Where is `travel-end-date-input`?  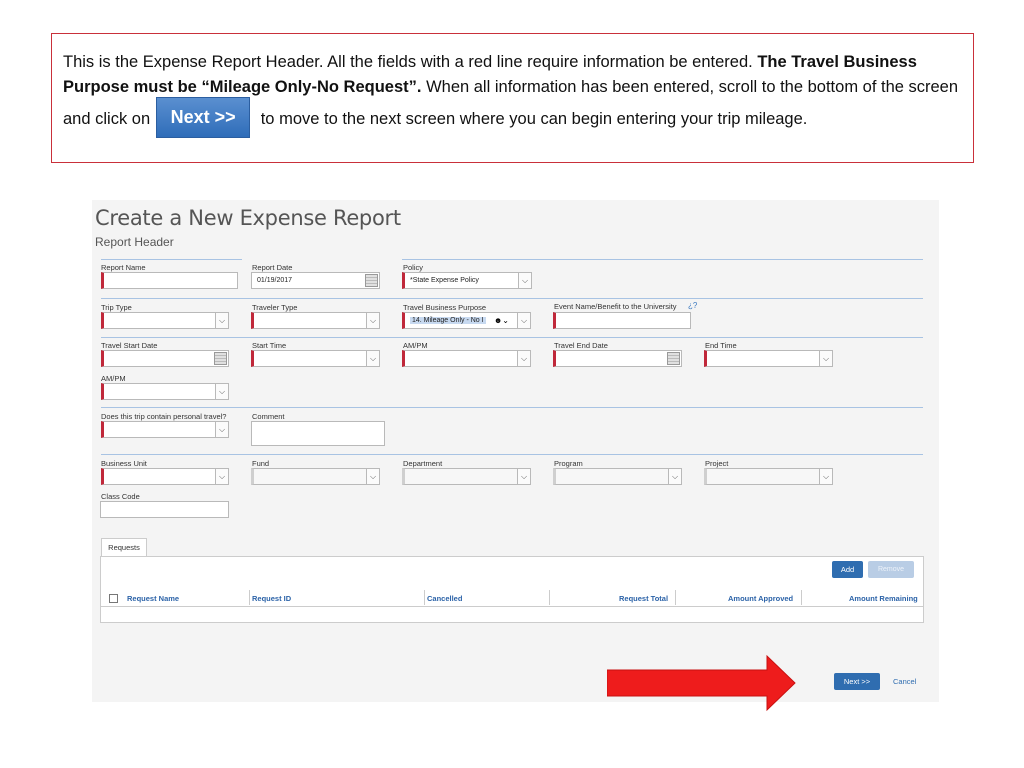
travel-end-date-input is located at coordinates (617, 358).